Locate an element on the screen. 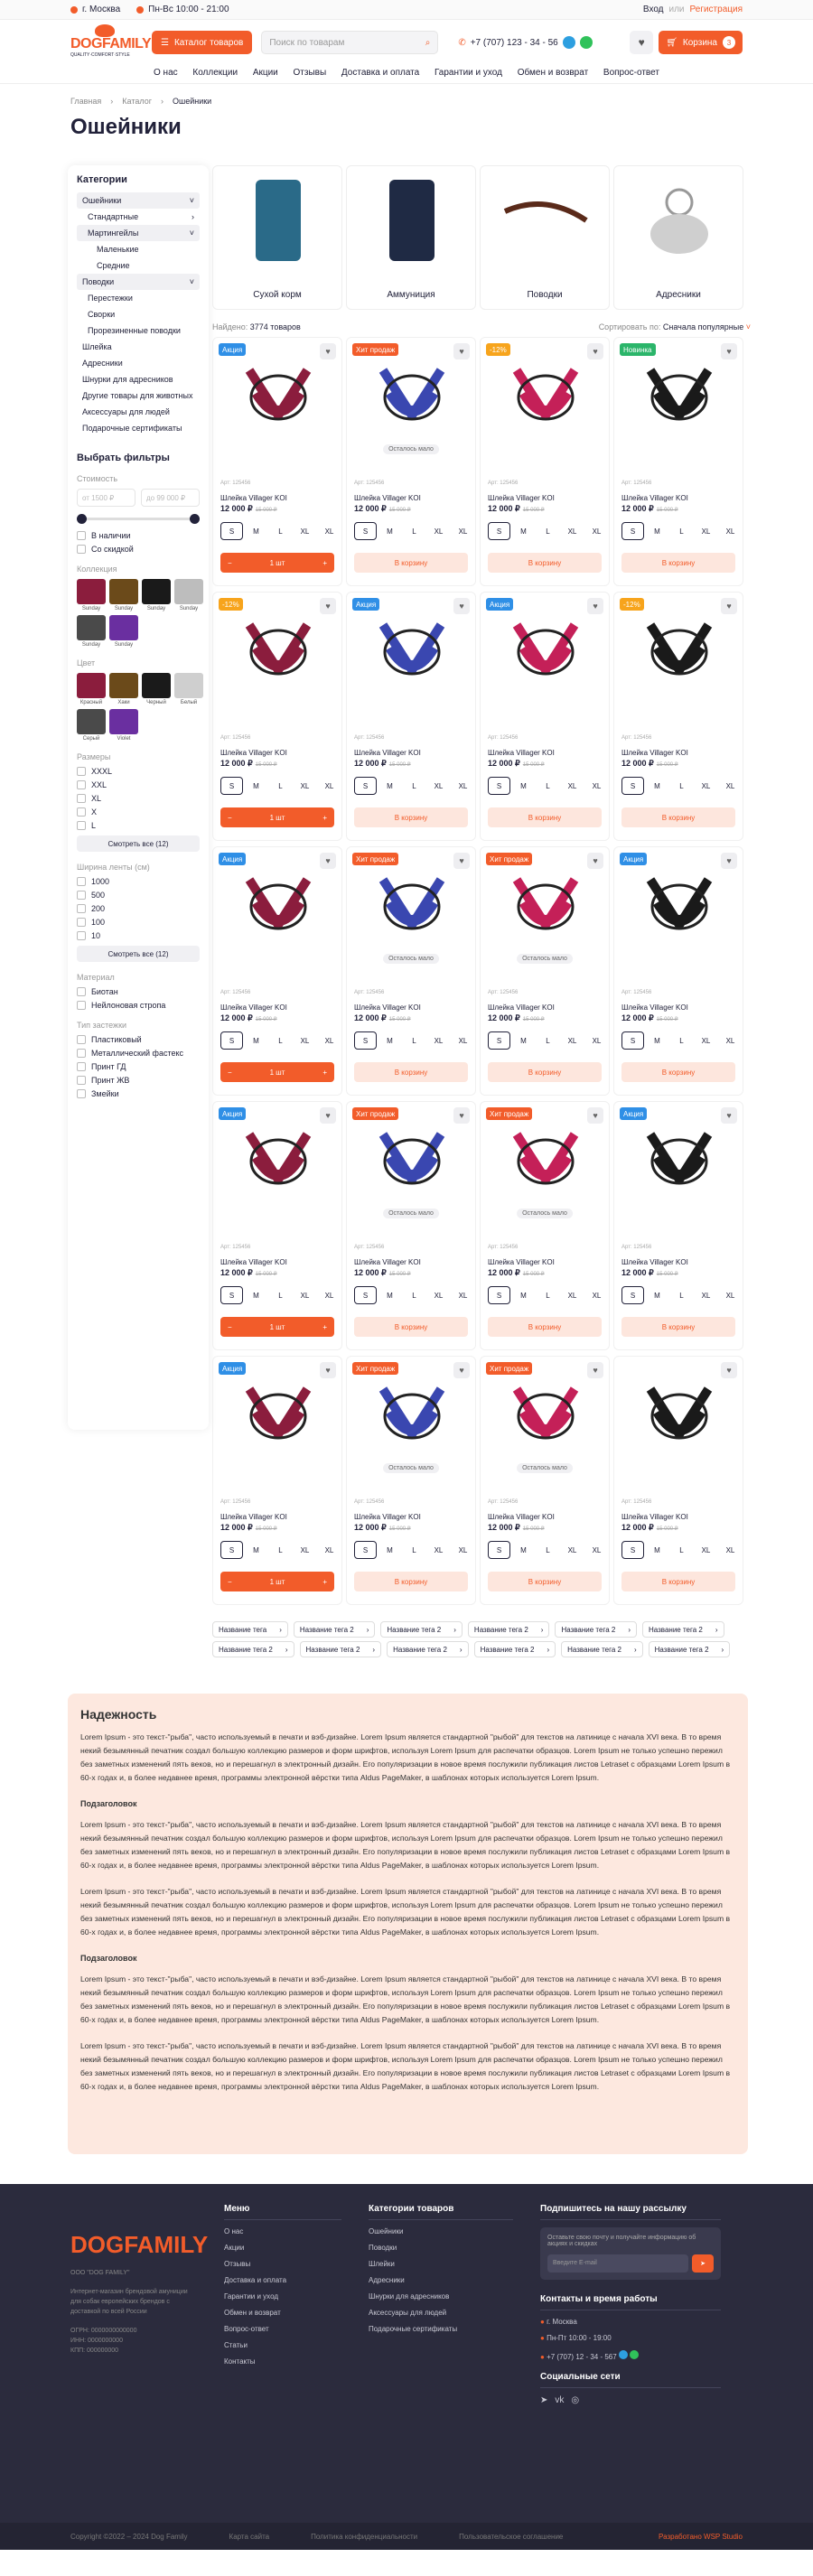 This screenshot has width=813, height=2576. footer-category-link: Адресники is located at coordinates (441, 2280).